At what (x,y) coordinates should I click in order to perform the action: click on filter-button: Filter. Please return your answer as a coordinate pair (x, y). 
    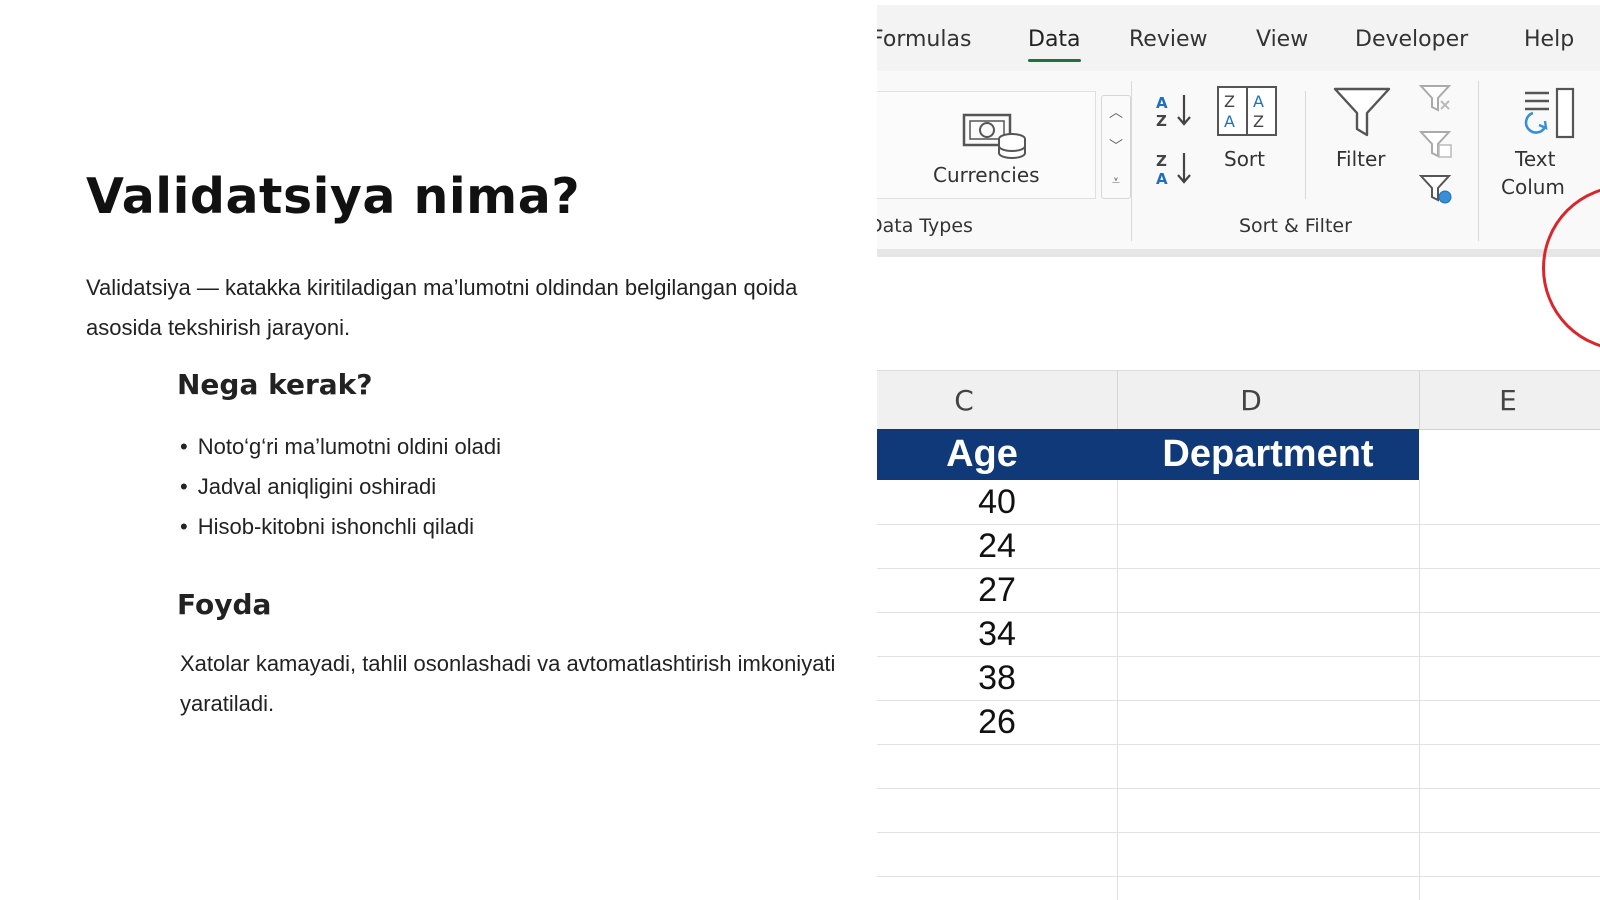
    Looking at the image, I should click on (1361, 159).